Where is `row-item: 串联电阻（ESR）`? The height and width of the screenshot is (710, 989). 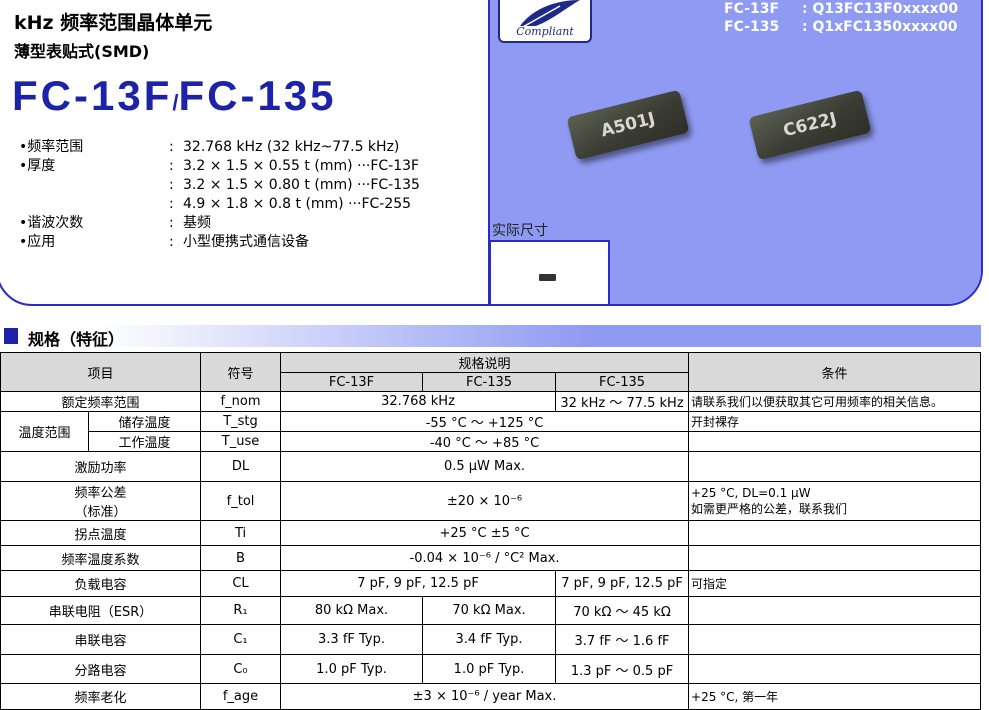
row-item: 串联电阻（ESR） is located at coordinates (101, 610).